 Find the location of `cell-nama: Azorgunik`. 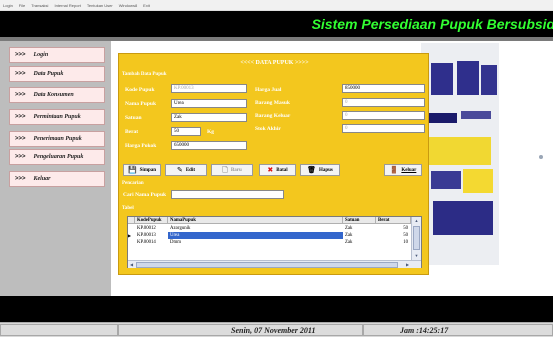

cell-nama: Azorgunik is located at coordinates (180, 228).